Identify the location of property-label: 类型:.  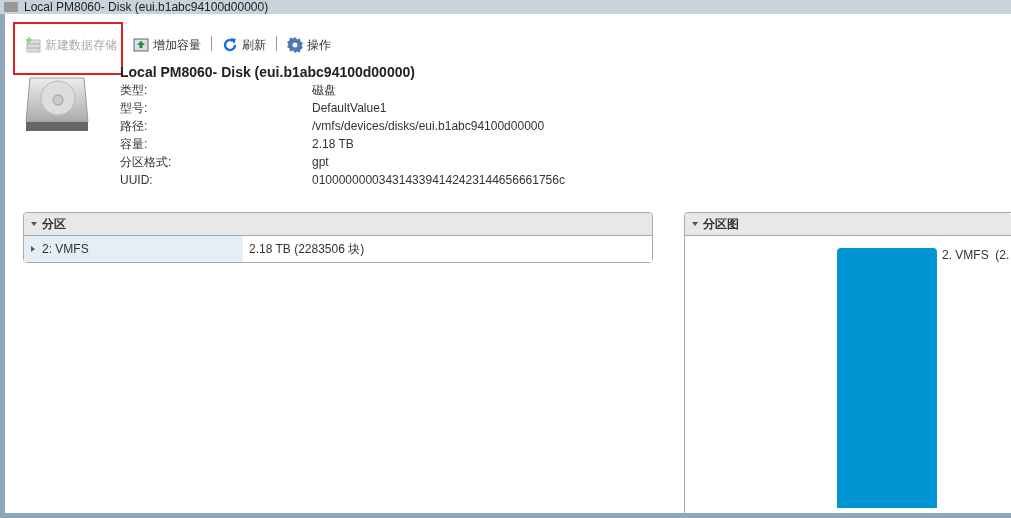
(134, 90).